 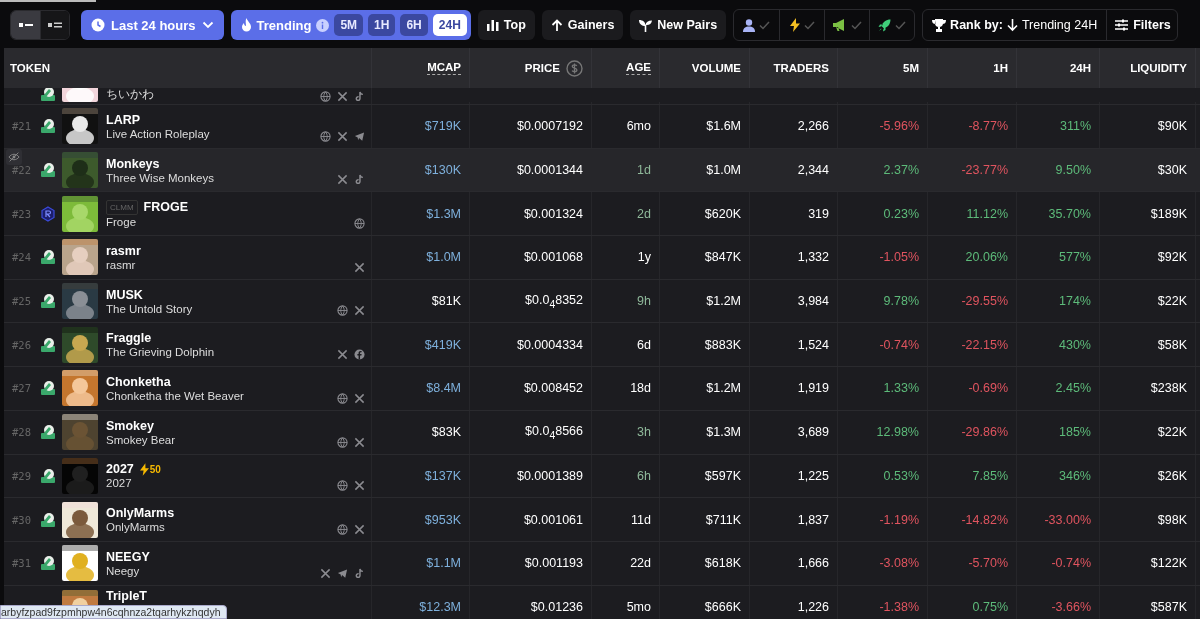 I want to click on token-subtitle: Smokey Bear, so click(x=141, y=439).